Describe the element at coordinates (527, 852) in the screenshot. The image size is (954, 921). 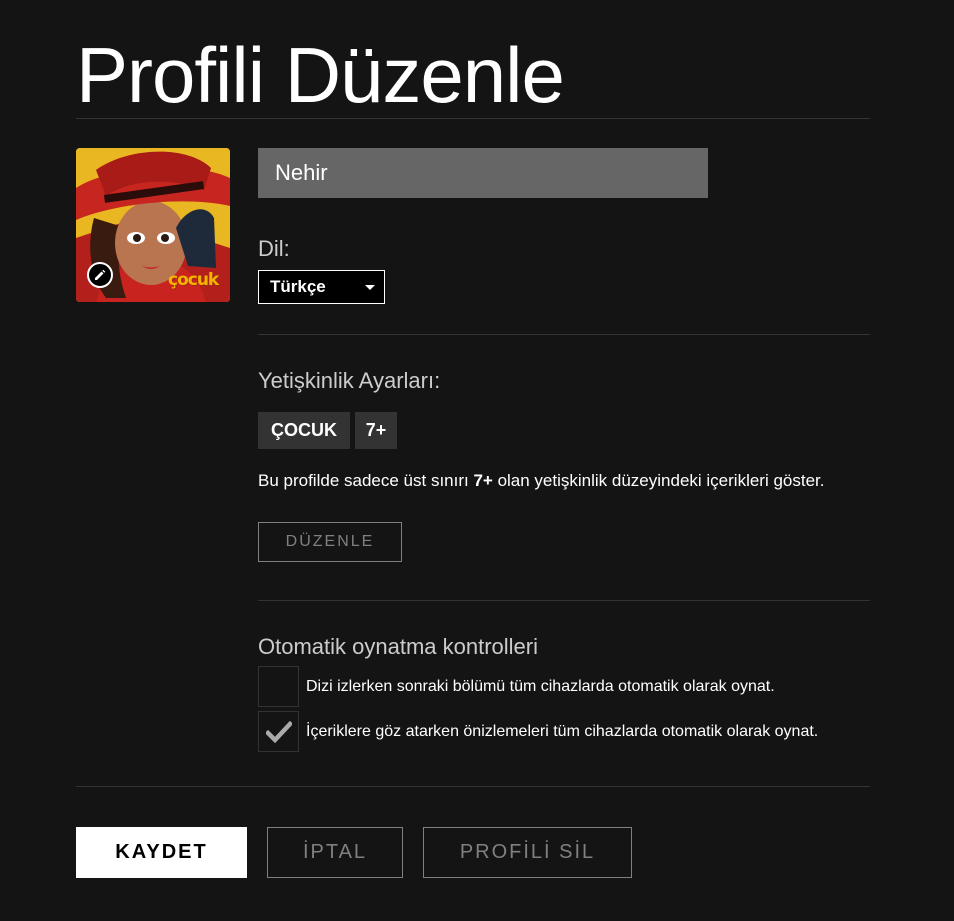
I see `delete-profile-button: PROFİLİ SİL` at that location.